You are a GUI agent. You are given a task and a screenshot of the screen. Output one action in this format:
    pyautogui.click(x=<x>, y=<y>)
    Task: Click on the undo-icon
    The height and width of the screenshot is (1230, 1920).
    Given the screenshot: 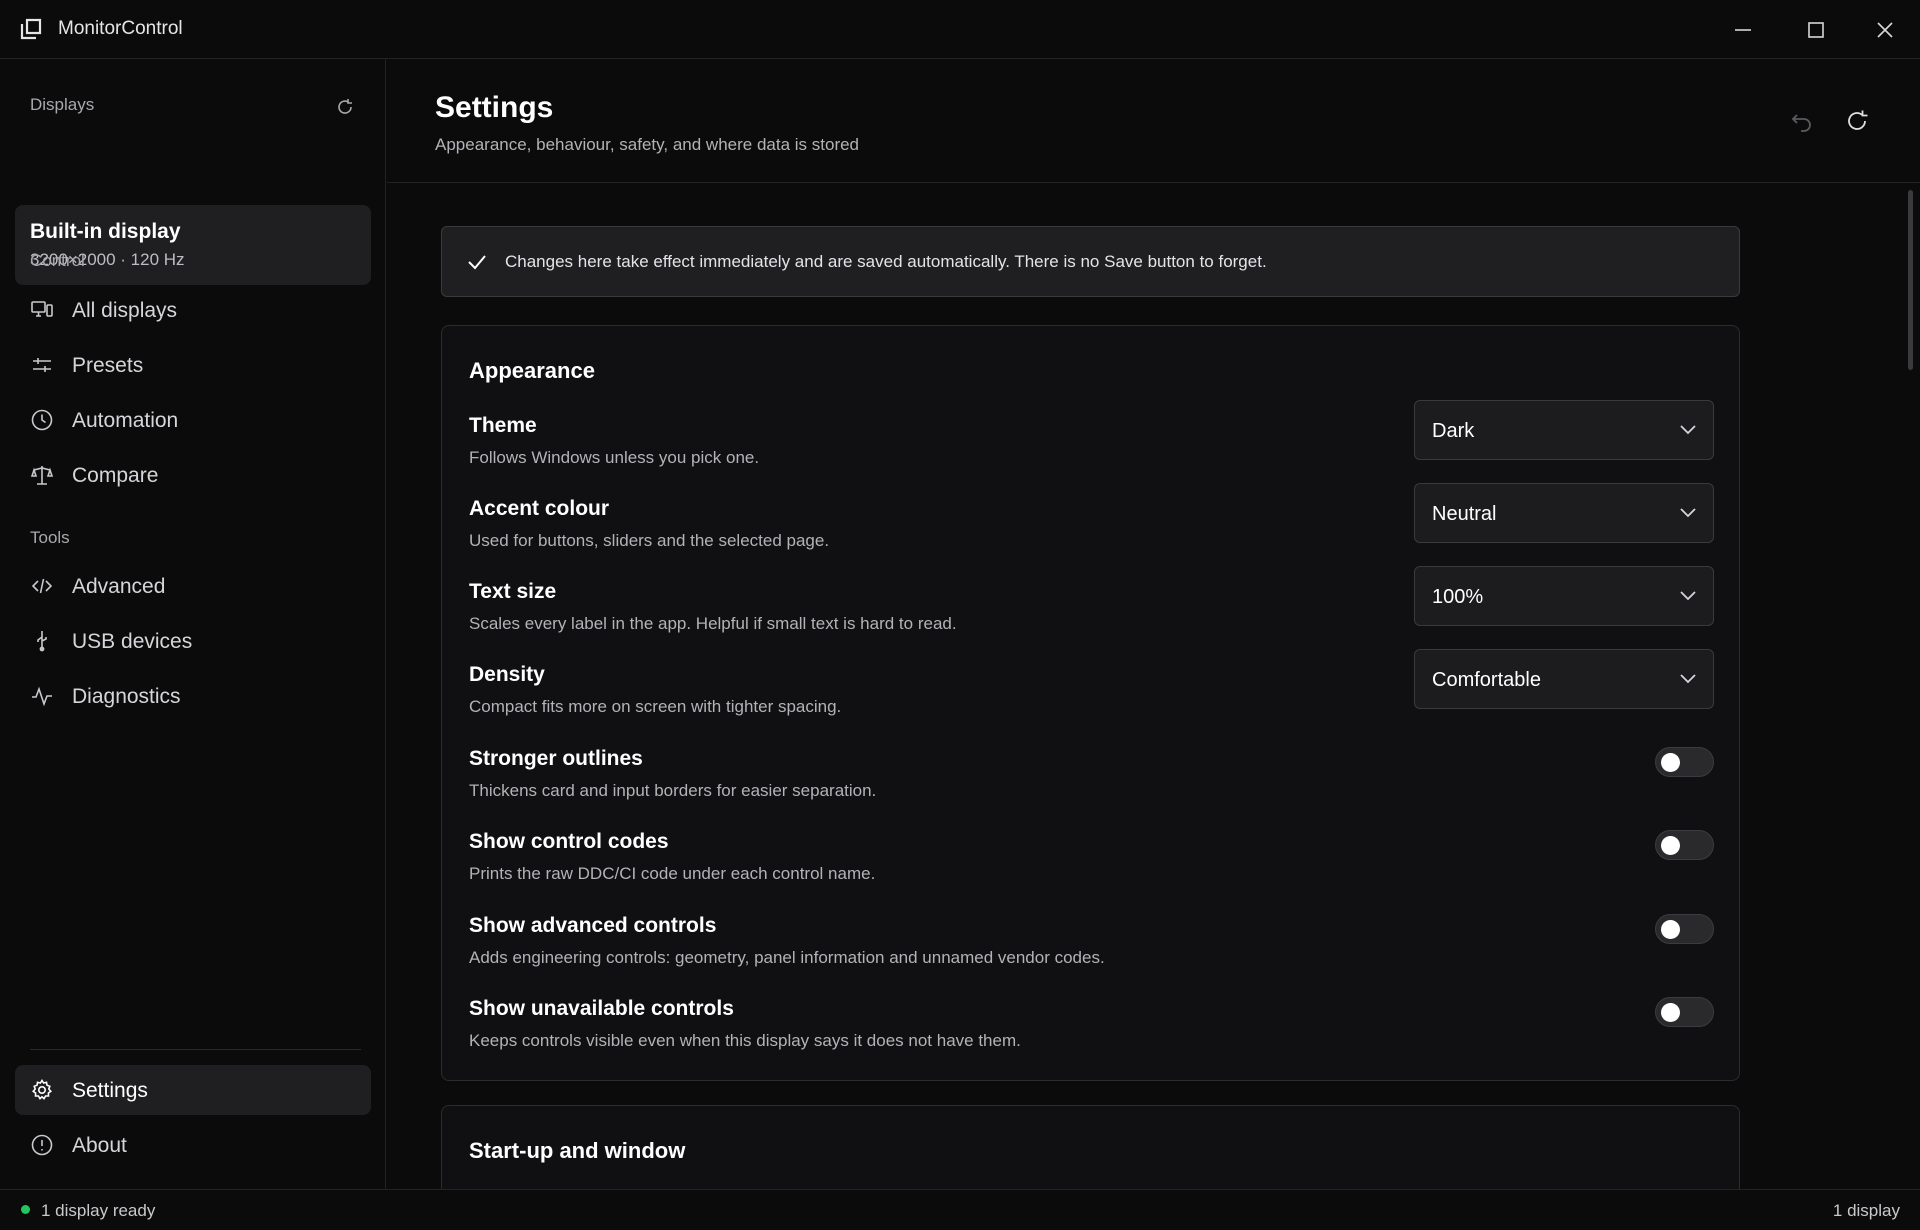 What is the action you would take?
    pyautogui.click(x=1801, y=123)
    